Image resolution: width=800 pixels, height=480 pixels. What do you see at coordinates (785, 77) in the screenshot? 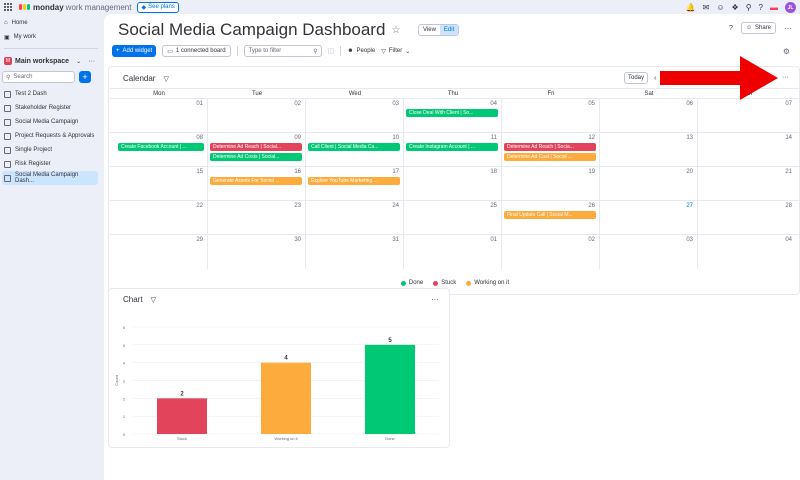
I see `calendar-more-icon: ···` at bounding box center [785, 77].